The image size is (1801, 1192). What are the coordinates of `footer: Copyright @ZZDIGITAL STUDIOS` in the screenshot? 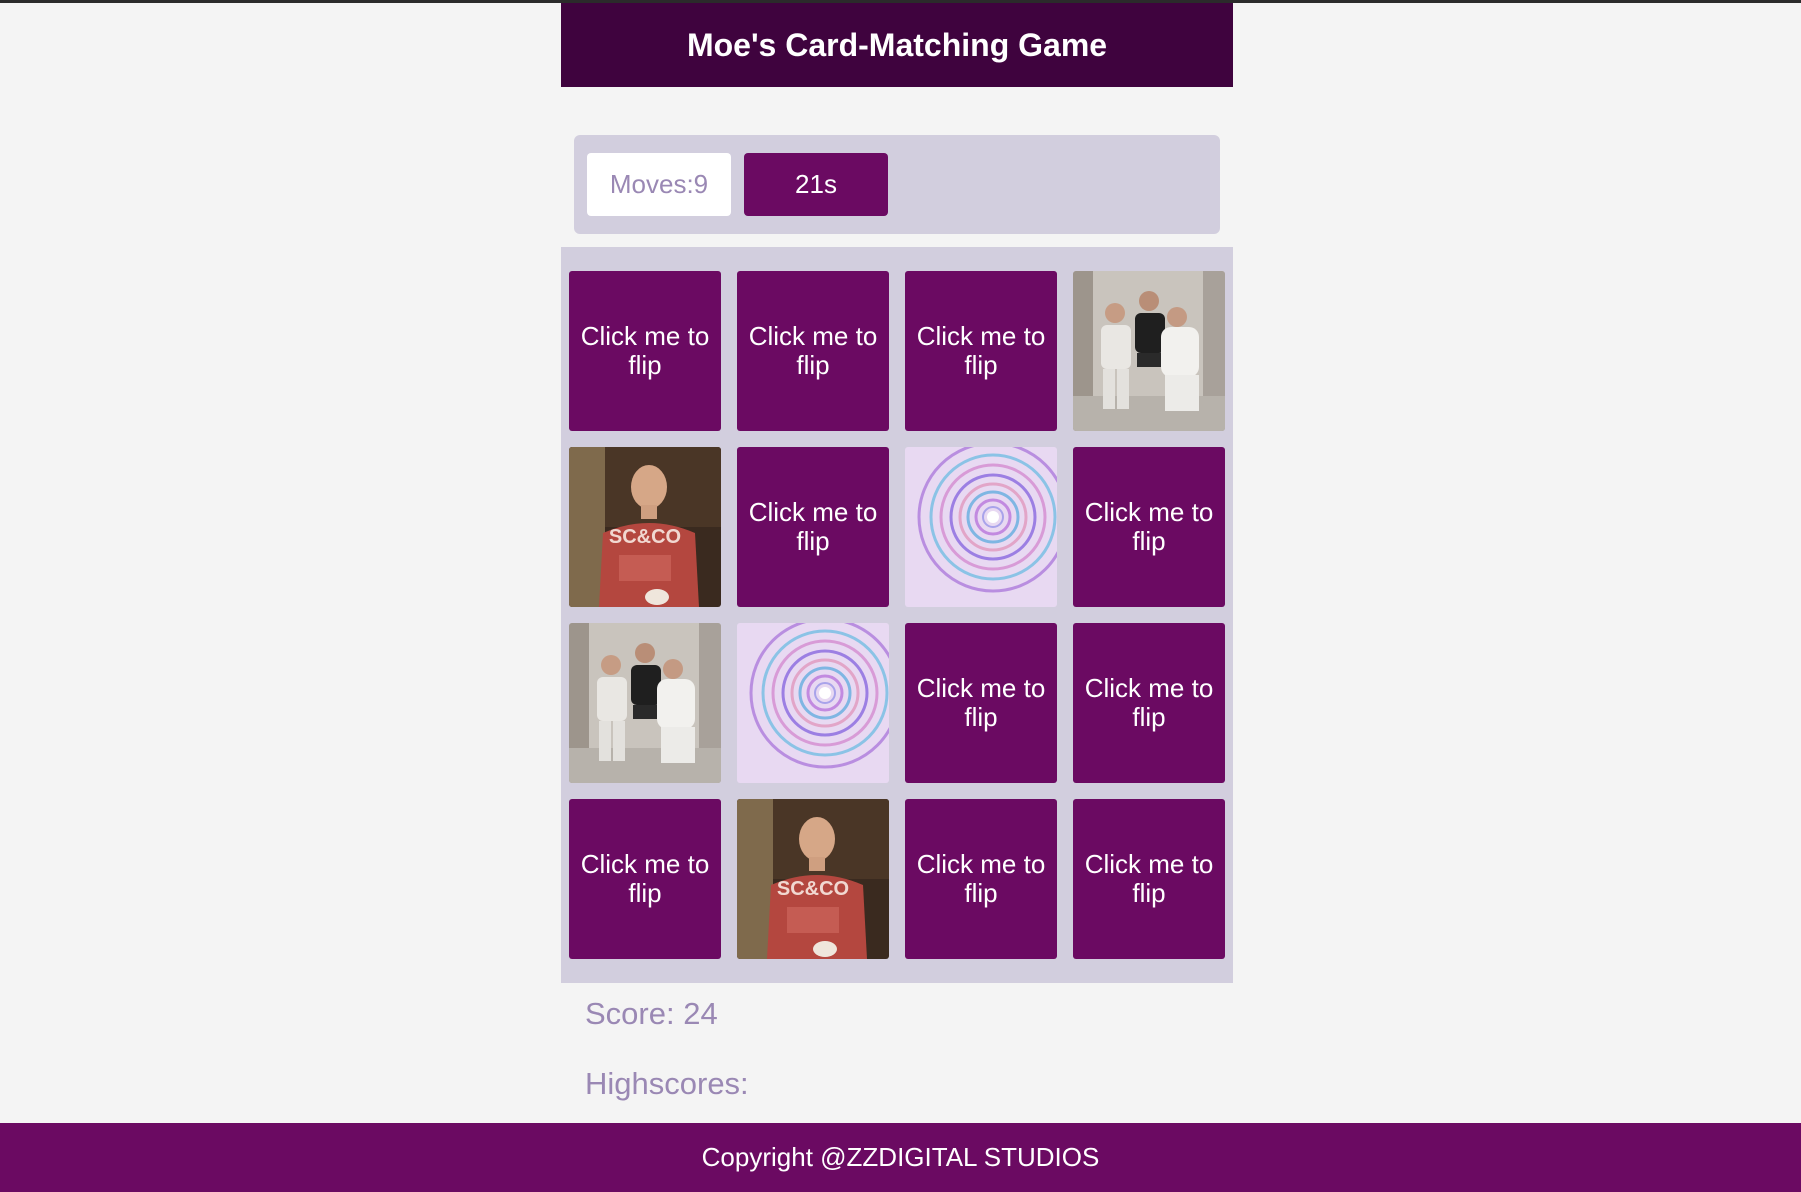 It's located at (900, 1157).